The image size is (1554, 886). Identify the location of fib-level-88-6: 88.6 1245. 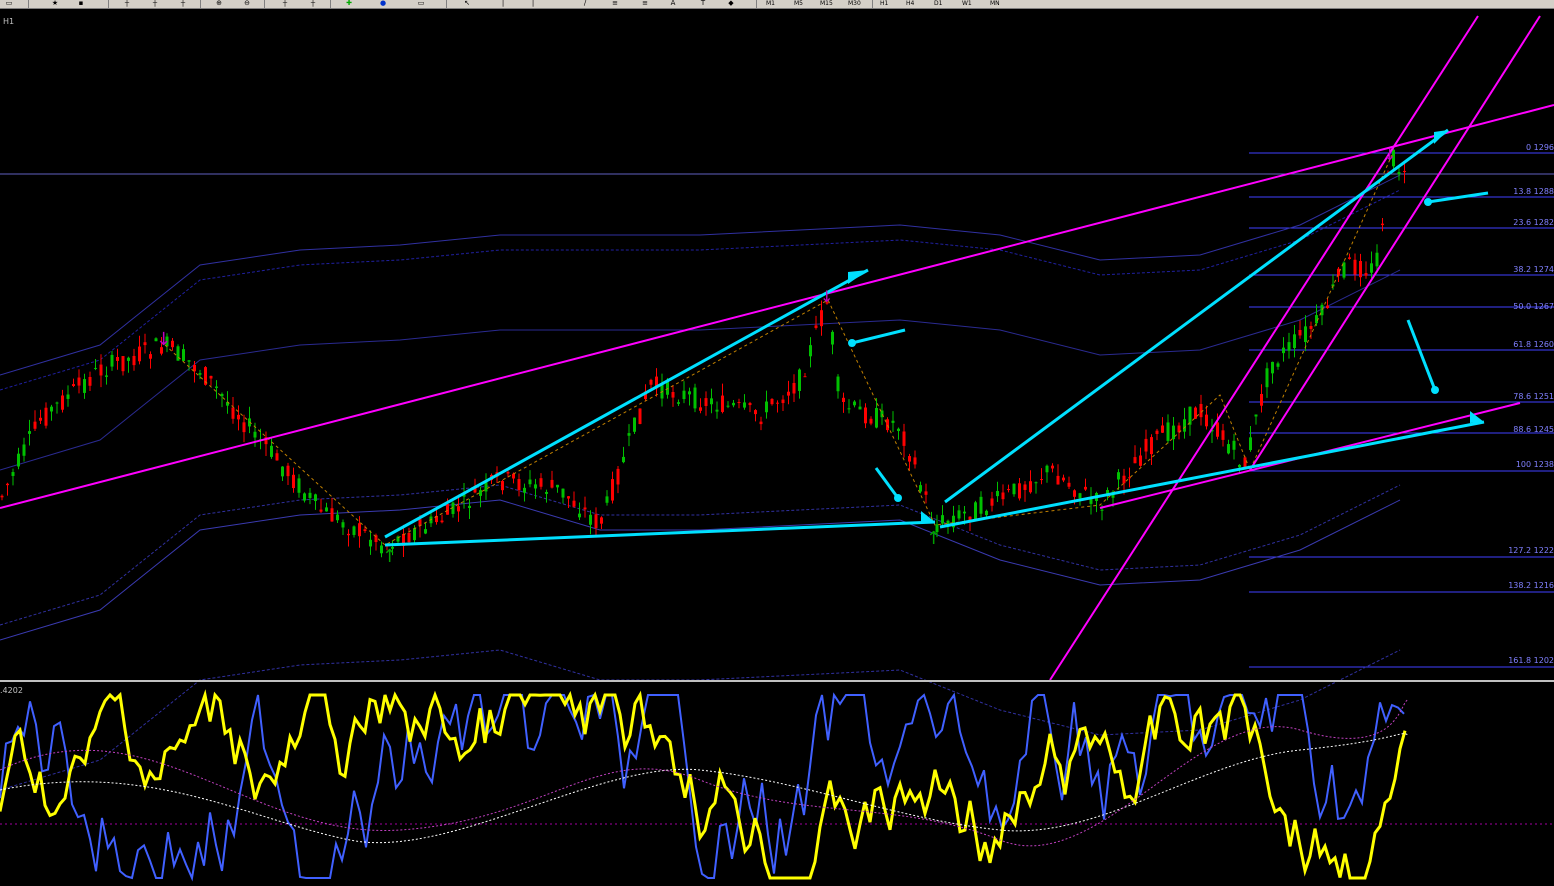
(1533, 429).